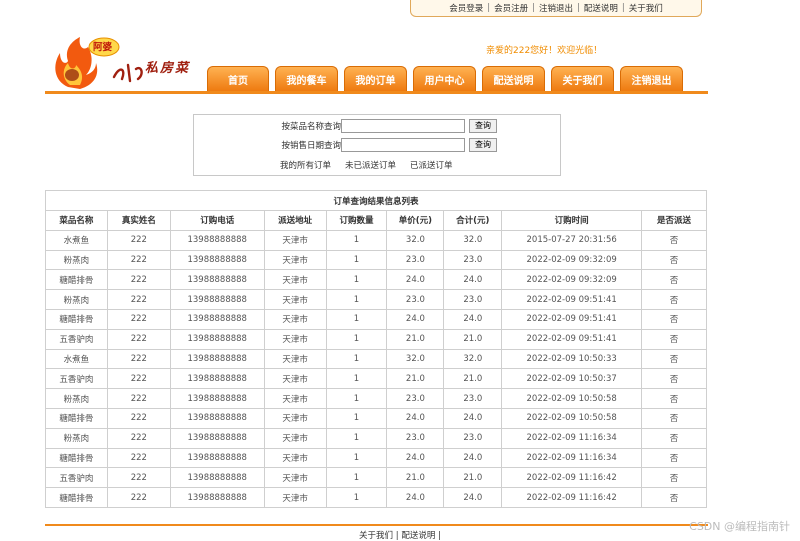 Image resolution: width=800 pixels, height=541 pixels. I want to click on search-by-date-button: 查询, so click(483, 145).